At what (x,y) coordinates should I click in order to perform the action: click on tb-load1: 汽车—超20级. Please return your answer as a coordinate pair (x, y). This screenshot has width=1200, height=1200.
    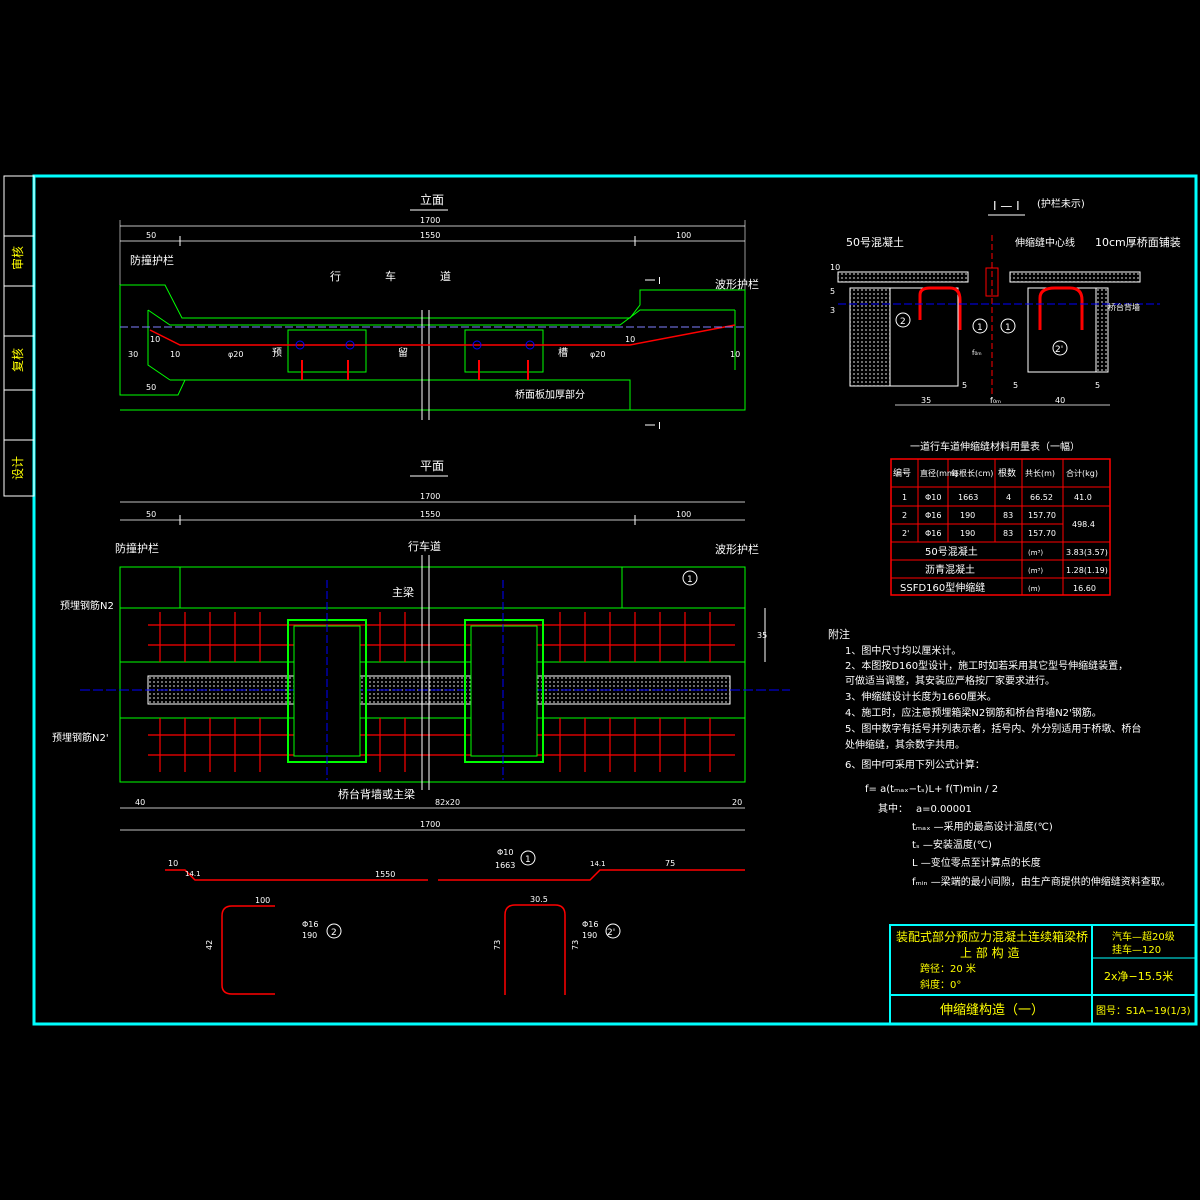
    Looking at the image, I should click on (1143, 936).